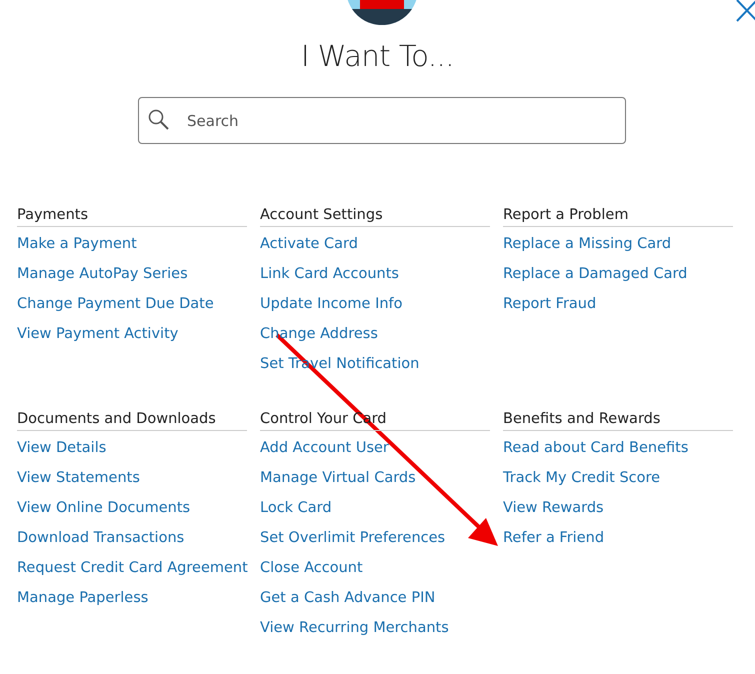  Describe the element at coordinates (587, 244) in the screenshot. I see `menu-link: Replace a Missing Card` at that location.